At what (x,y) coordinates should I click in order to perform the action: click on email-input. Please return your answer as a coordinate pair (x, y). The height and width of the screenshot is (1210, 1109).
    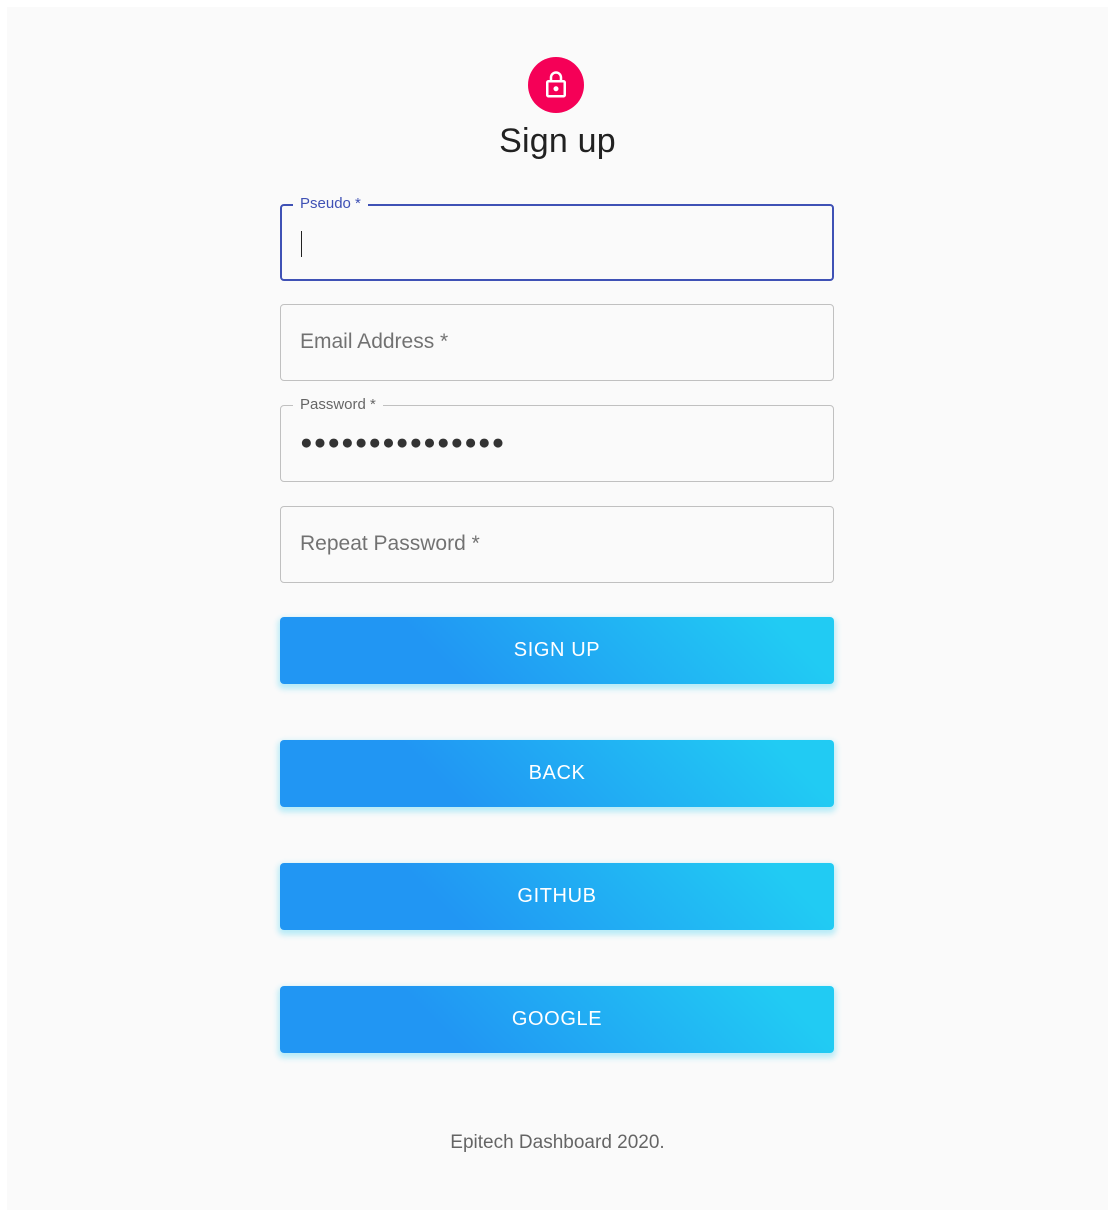
    Looking at the image, I should click on (555, 342).